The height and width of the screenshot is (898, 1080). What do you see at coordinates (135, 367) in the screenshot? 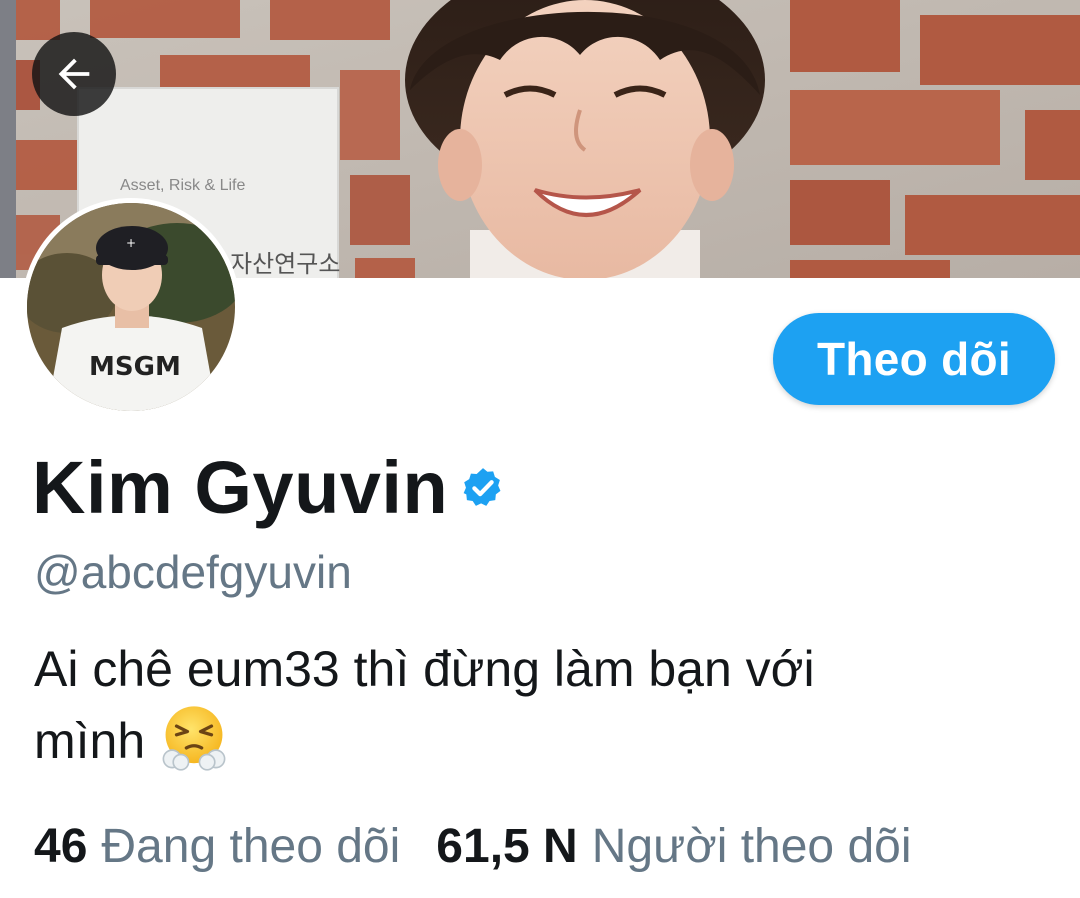
I see `svg-text: MSGM` at bounding box center [135, 367].